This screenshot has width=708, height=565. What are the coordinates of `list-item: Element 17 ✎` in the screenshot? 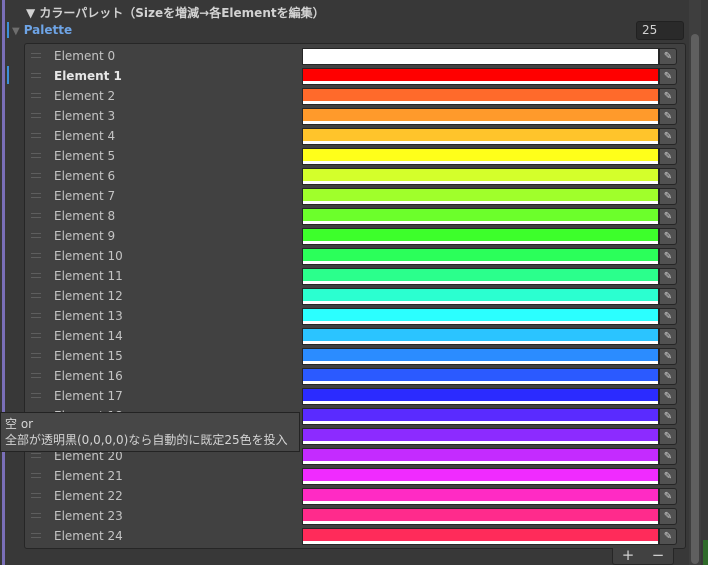 It's located at (355, 396).